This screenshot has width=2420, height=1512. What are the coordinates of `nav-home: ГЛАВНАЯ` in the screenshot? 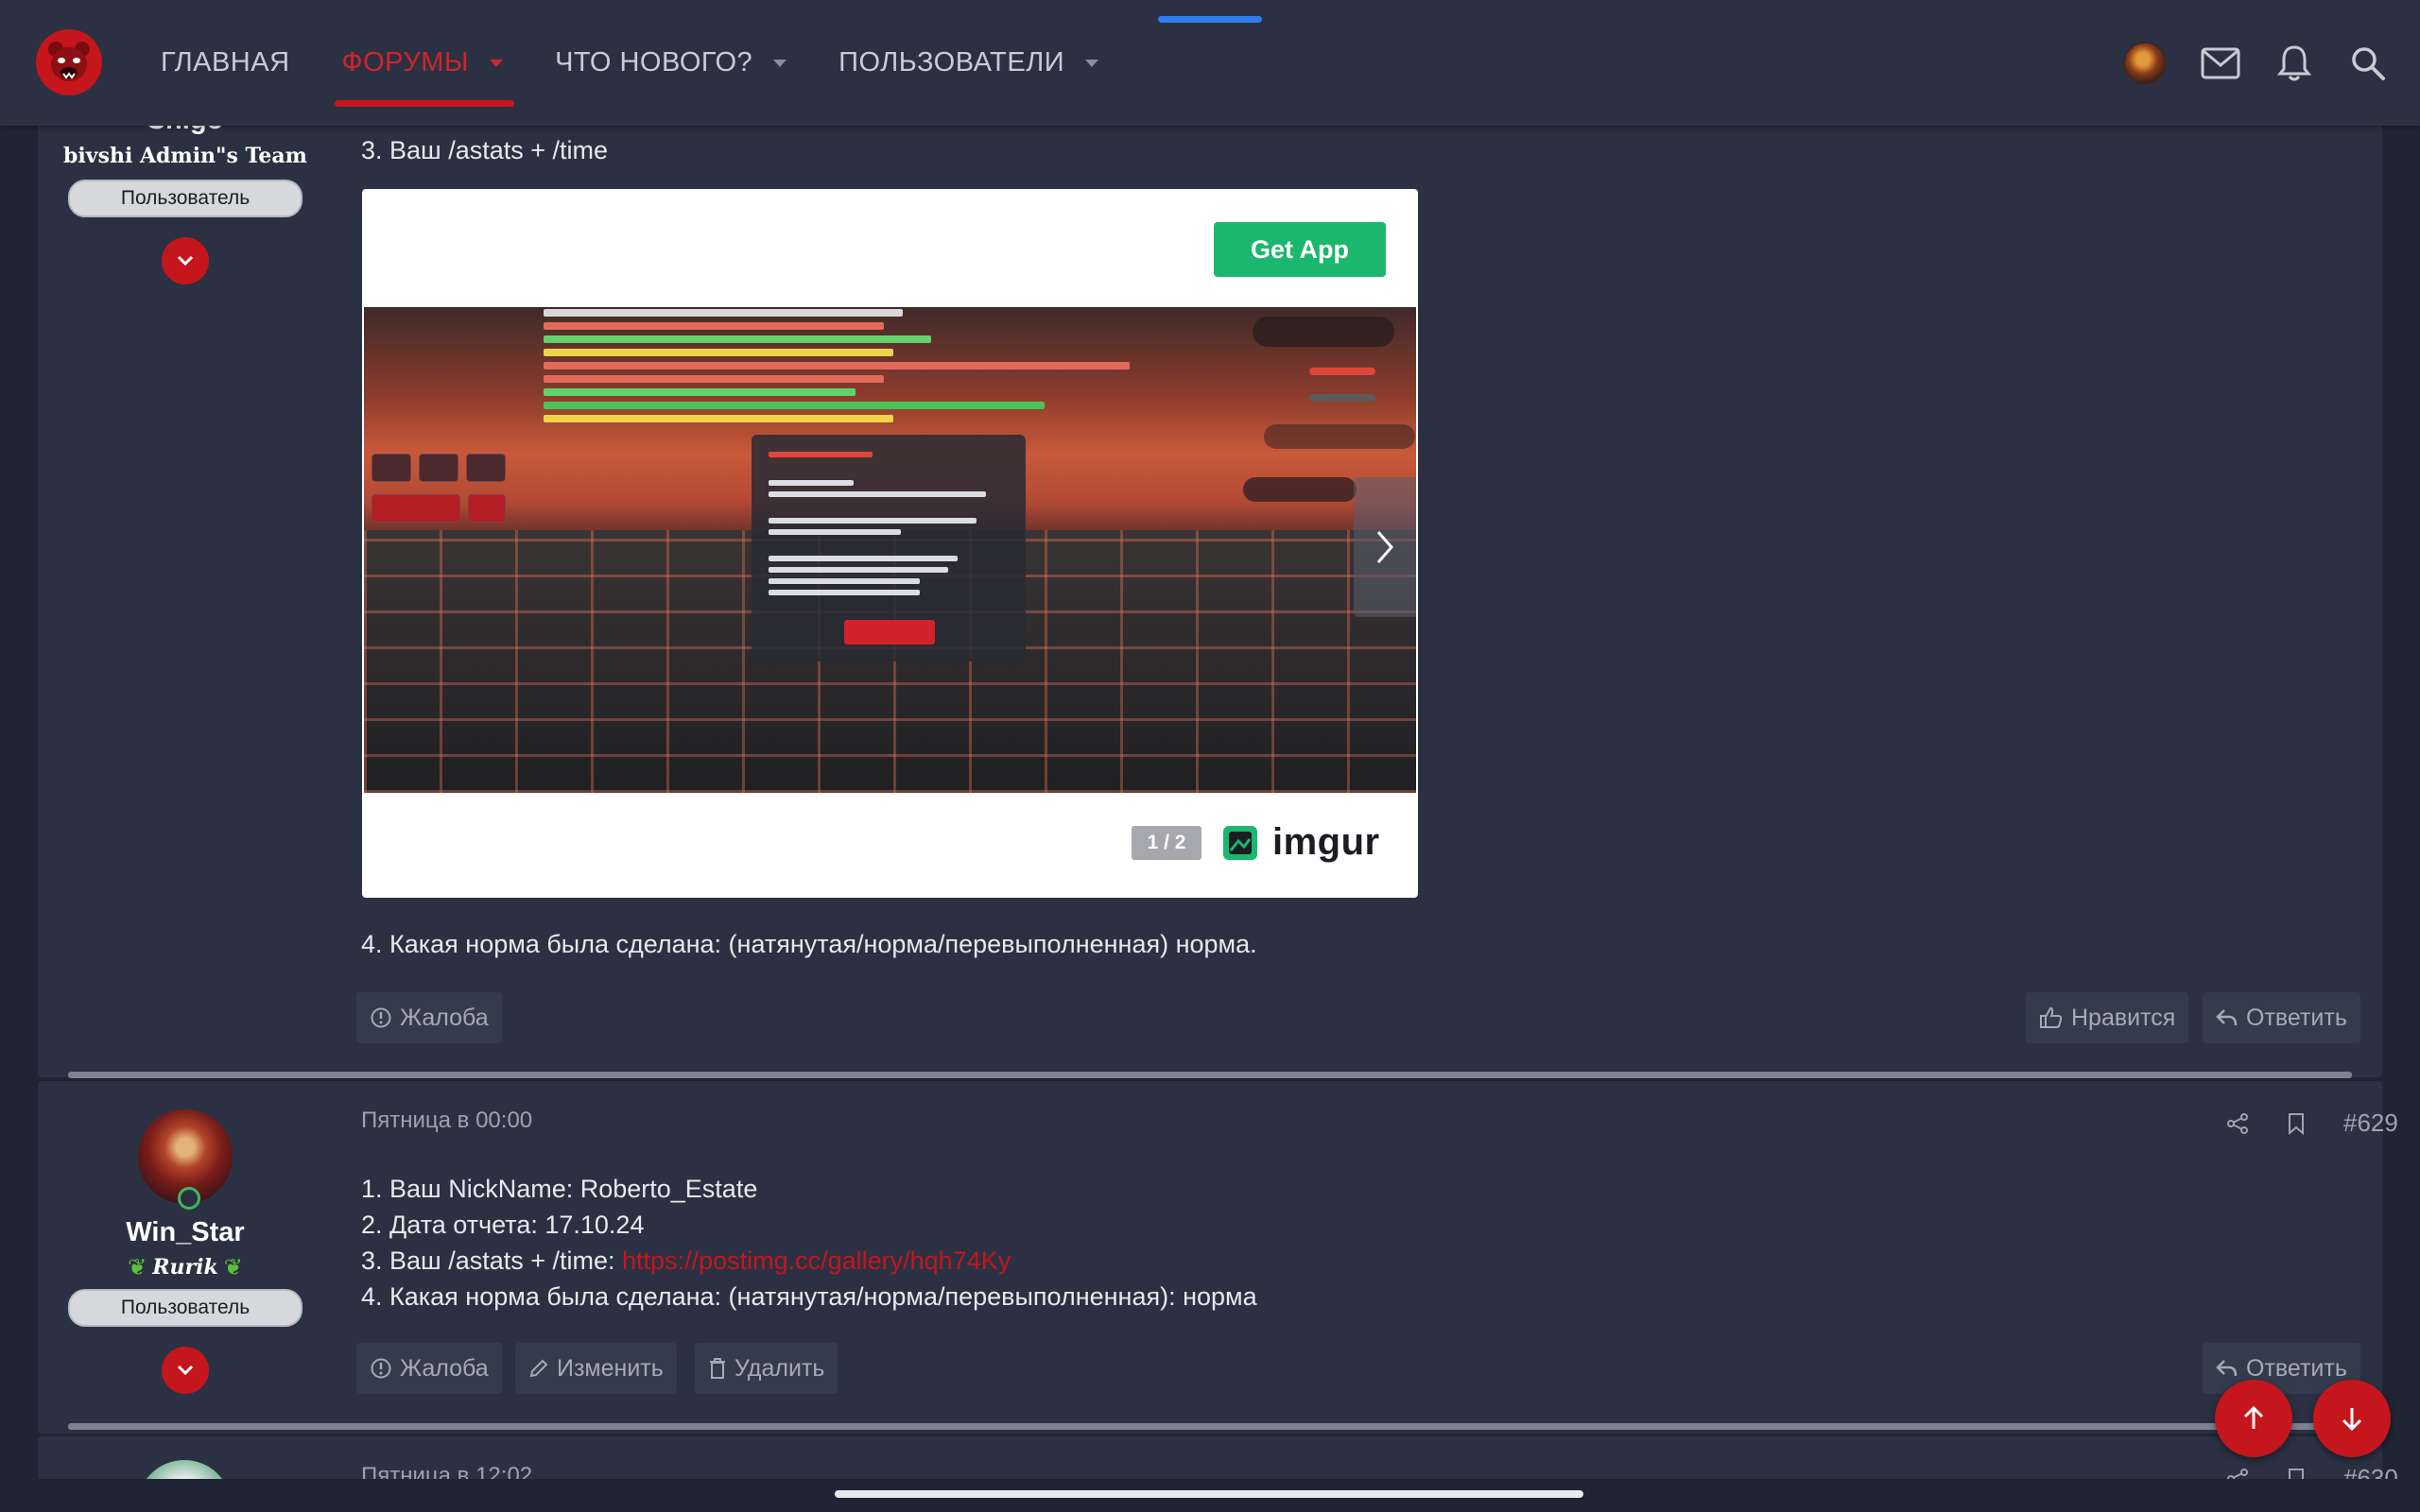 It's located at (226, 63).